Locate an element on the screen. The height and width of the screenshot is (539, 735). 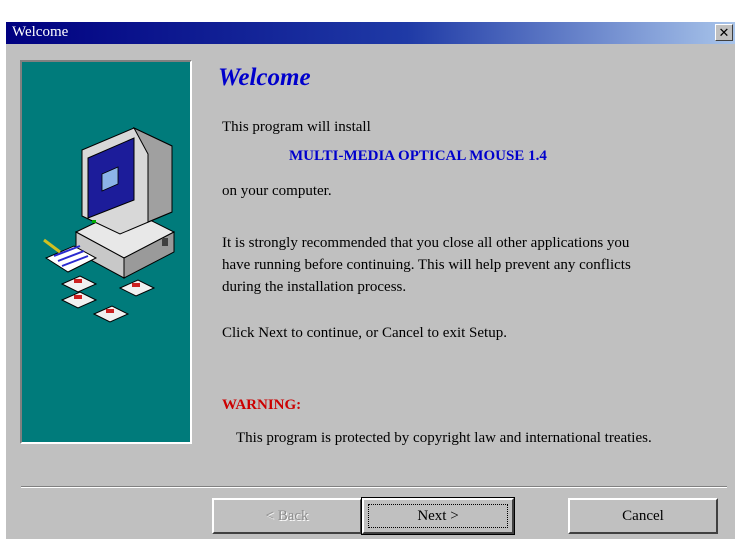
back-button: < Back is located at coordinates (287, 516).